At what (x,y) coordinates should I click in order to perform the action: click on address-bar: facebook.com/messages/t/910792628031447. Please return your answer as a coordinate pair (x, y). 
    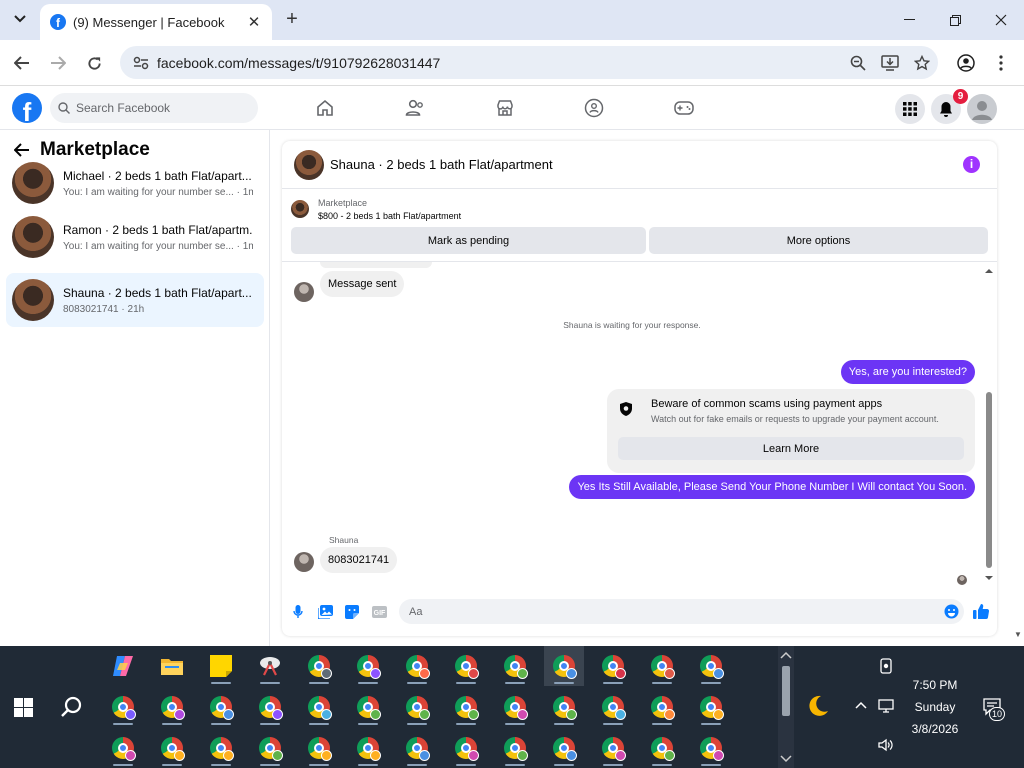
    Looking at the image, I should click on (529, 62).